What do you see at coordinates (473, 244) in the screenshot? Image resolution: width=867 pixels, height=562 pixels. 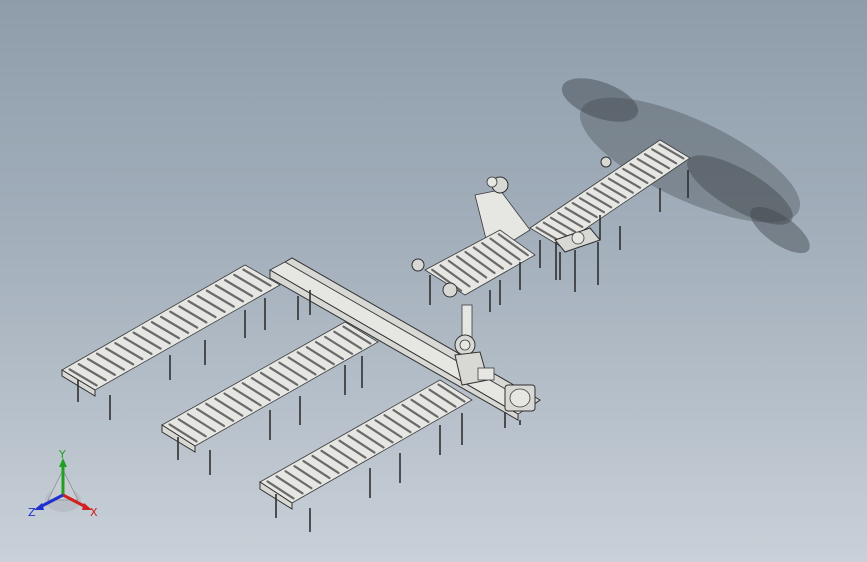 I see `incline-conveyor` at bounding box center [473, 244].